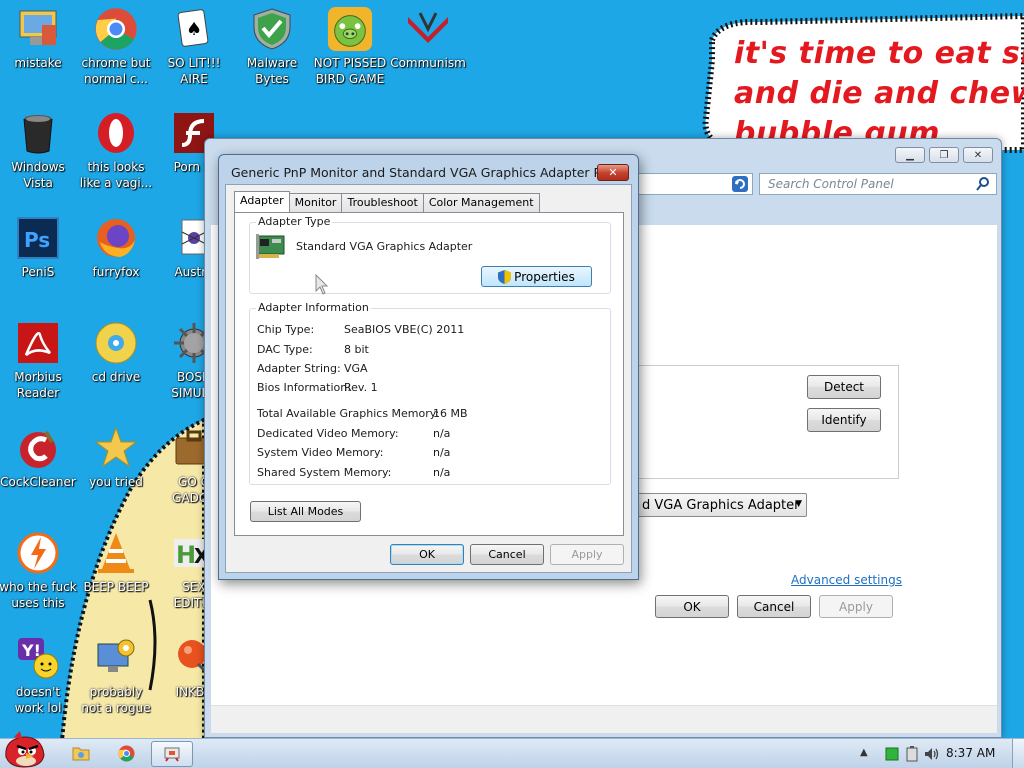  I want to click on minimize-button: ▁, so click(910, 155).